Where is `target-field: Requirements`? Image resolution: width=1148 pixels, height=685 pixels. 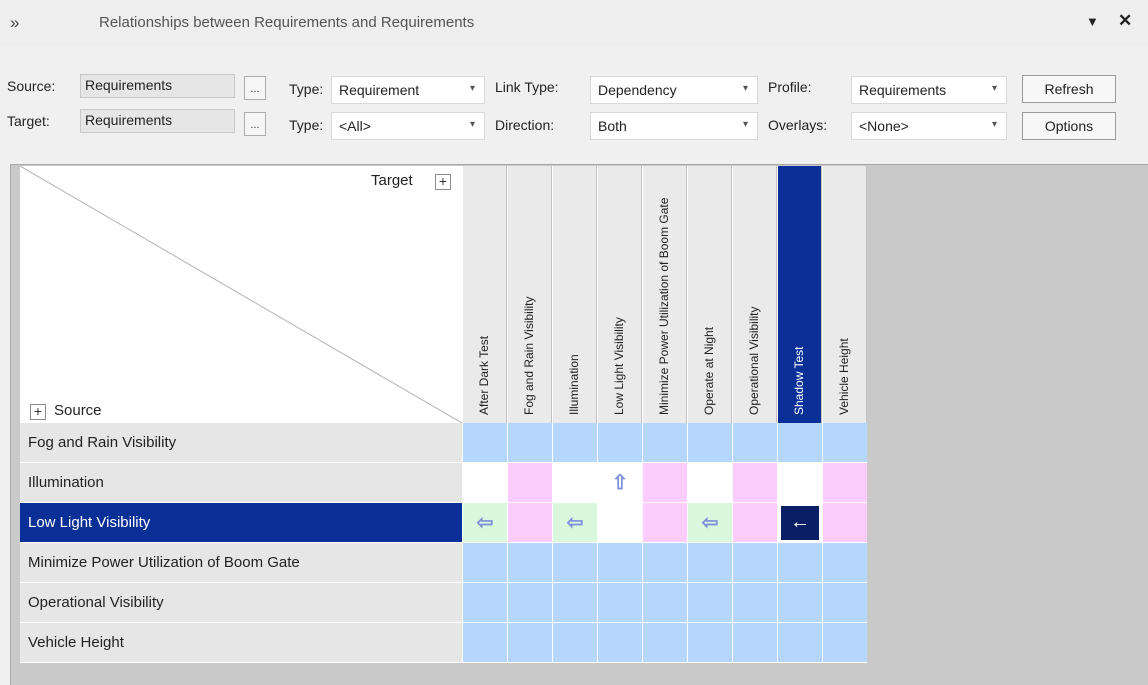 target-field: Requirements is located at coordinates (157, 121).